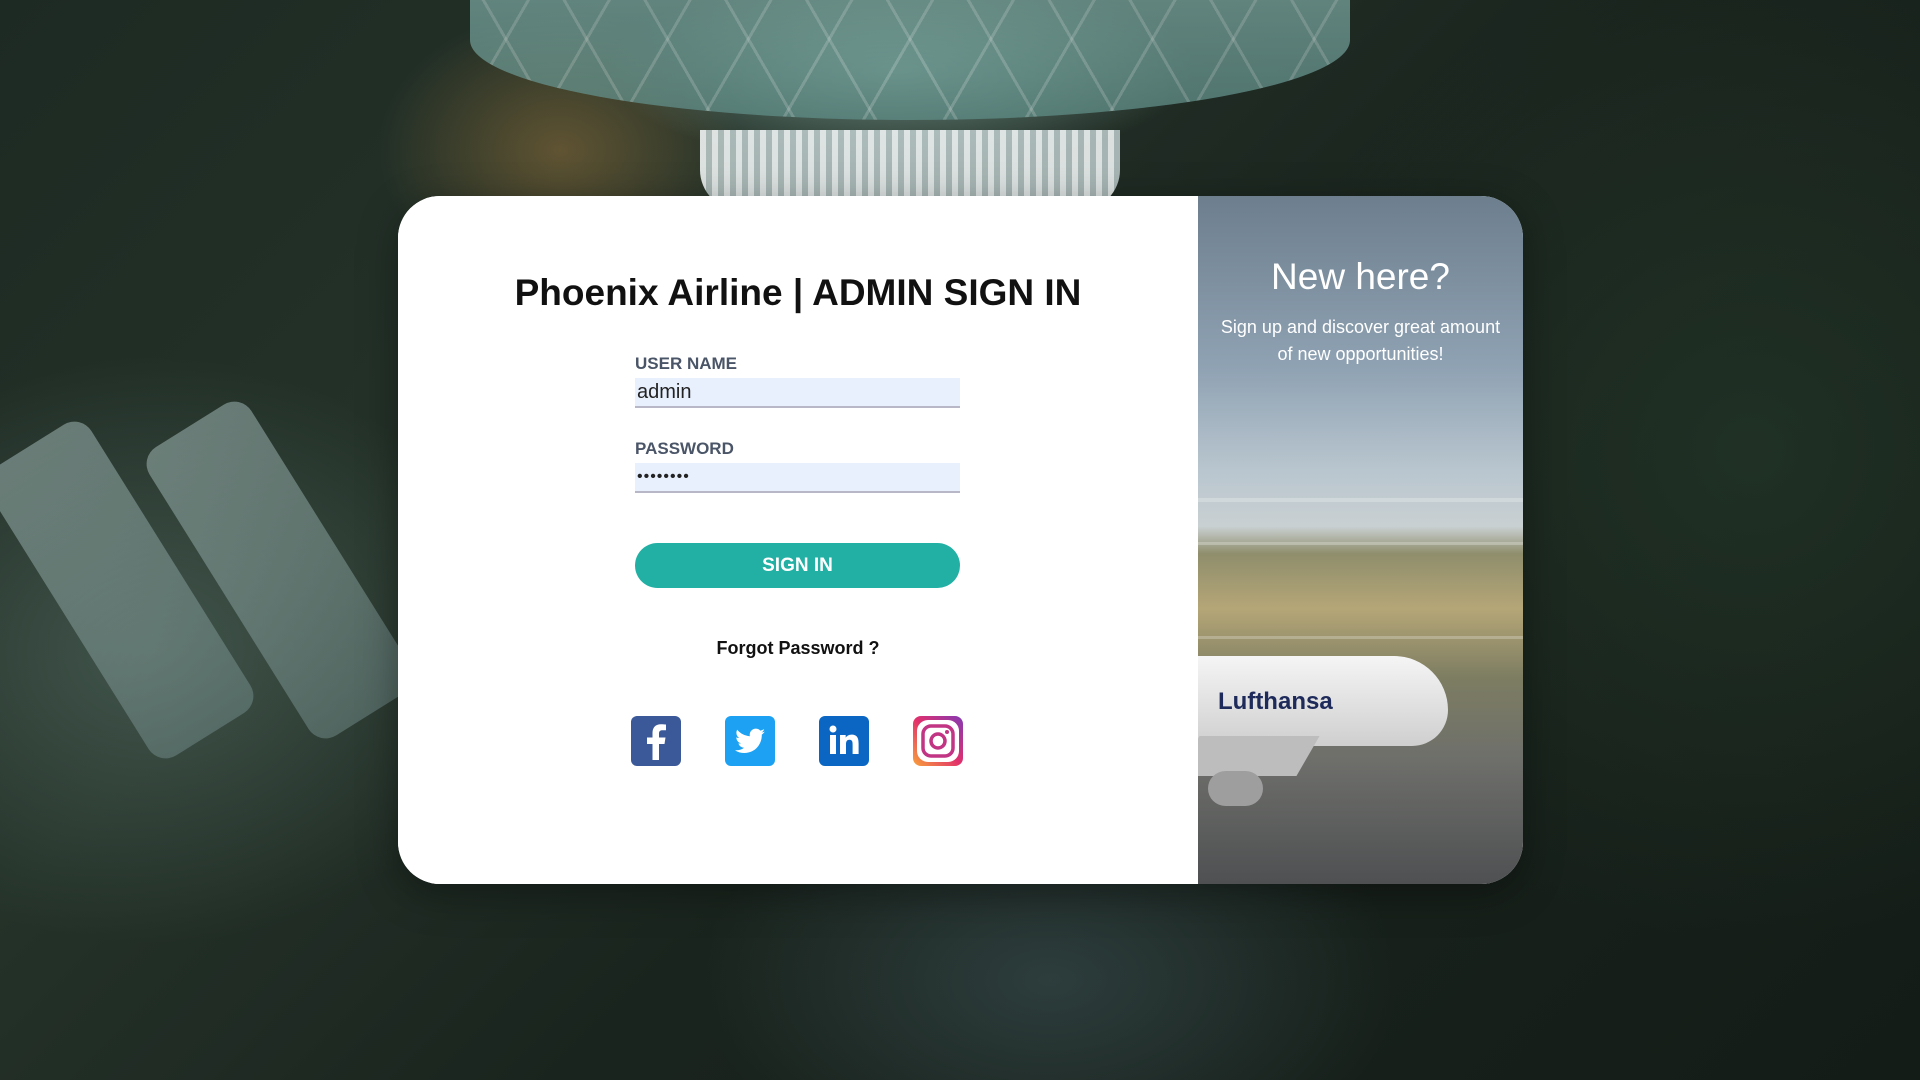 This screenshot has height=1080, width=1920. I want to click on facebook-button, so click(656, 741).